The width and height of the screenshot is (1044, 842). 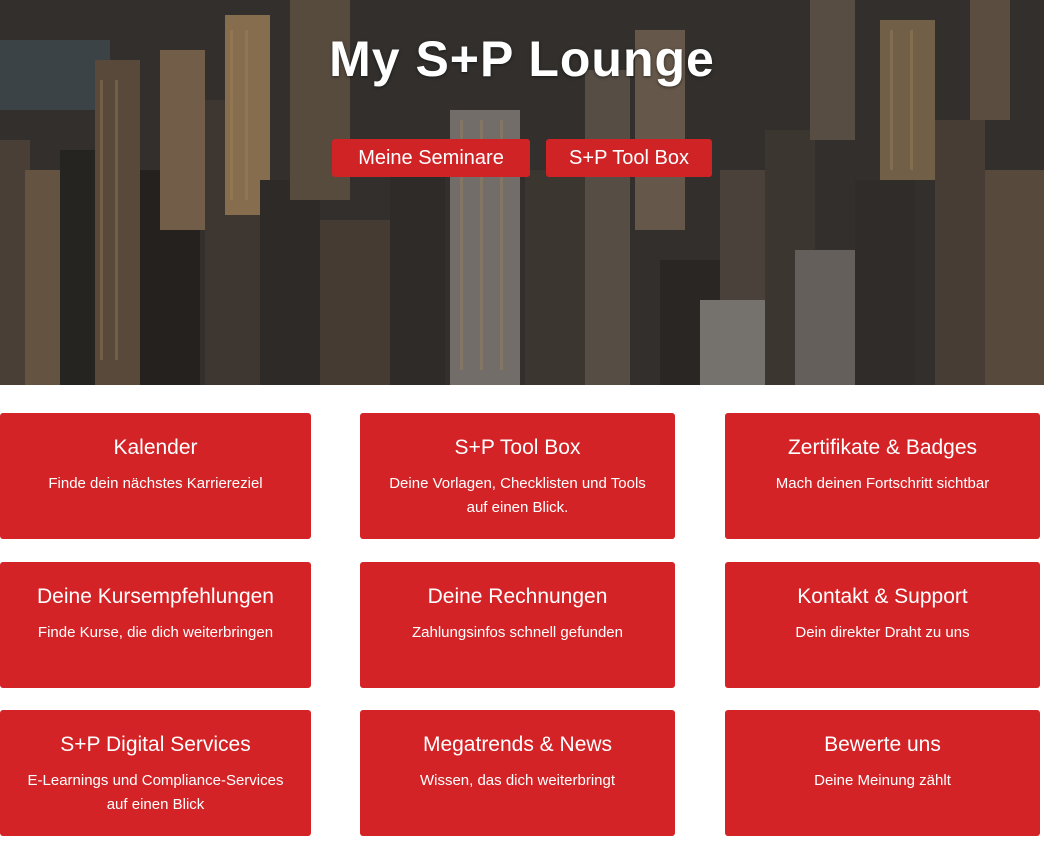 I want to click on card-title: Bewerte uns, so click(x=882, y=744).